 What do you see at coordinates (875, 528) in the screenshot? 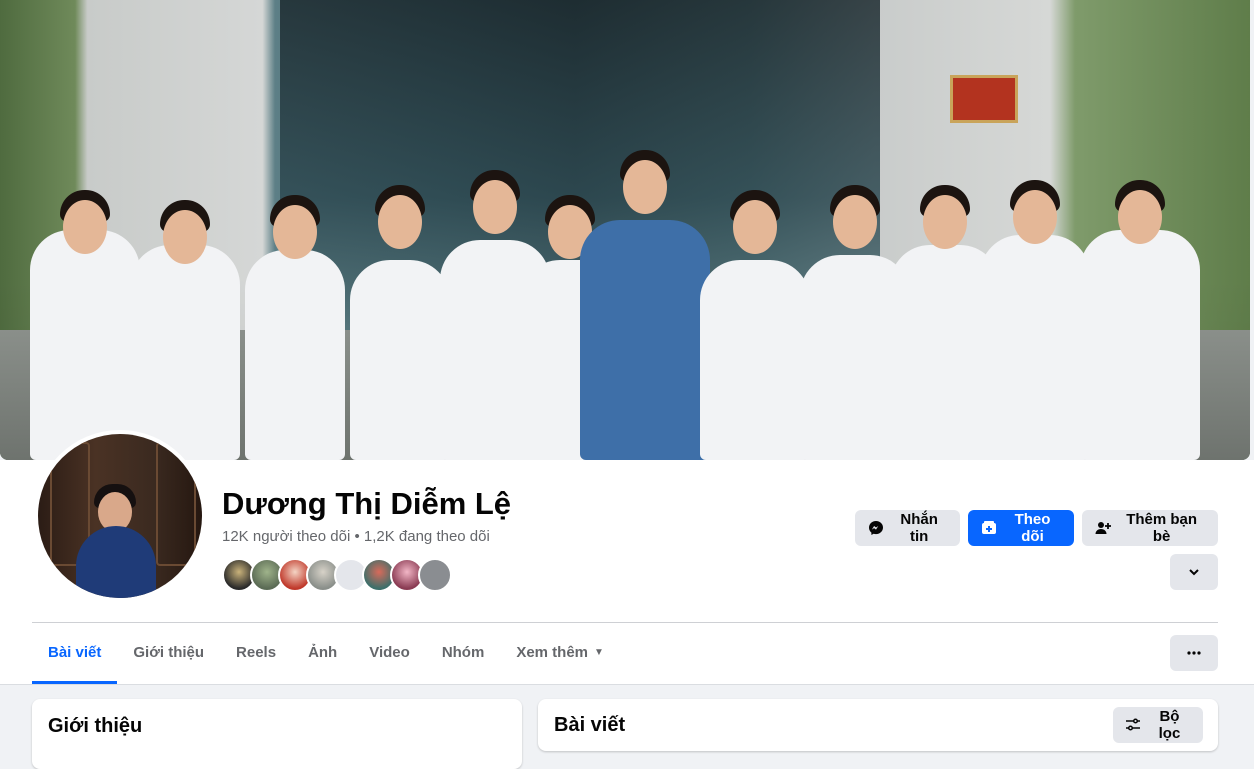
I see `messenger-icon` at bounding box center [875, 528].